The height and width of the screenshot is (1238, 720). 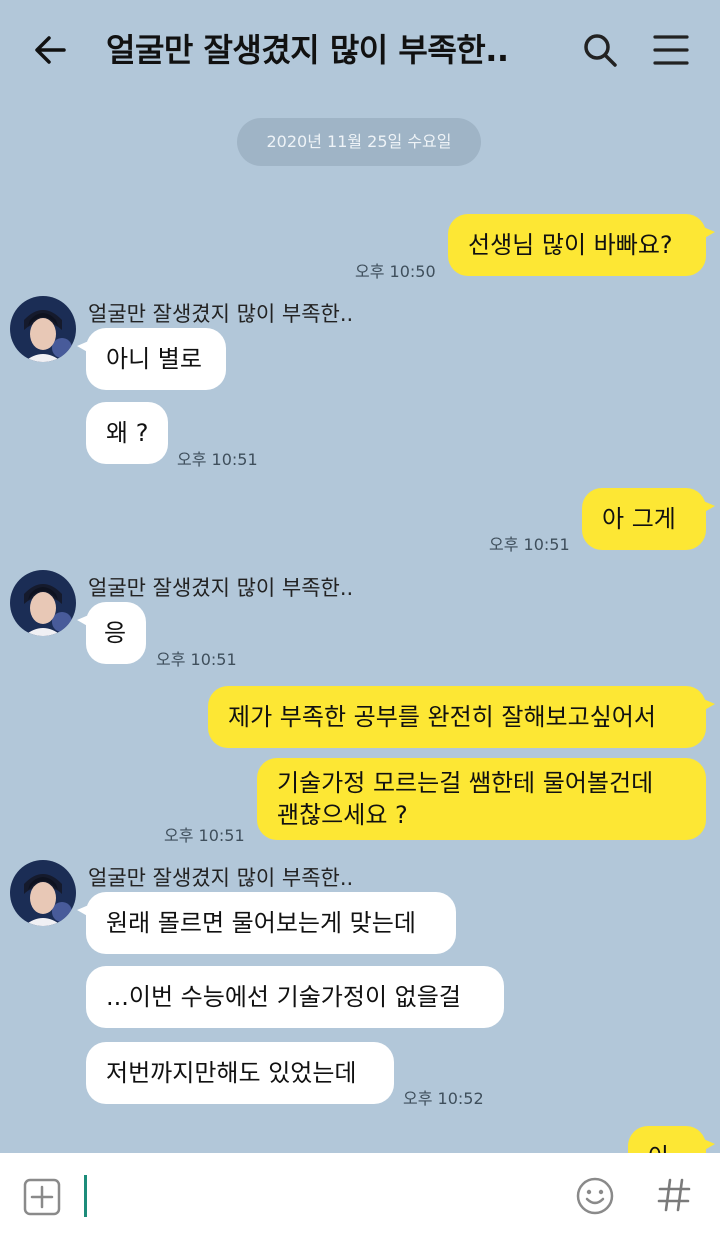 What do you see at coordinates (231, 1073) in the screenshot?
I see `message-text: 저번까지만해도 있었는데` at bounding box center [231, 1073].